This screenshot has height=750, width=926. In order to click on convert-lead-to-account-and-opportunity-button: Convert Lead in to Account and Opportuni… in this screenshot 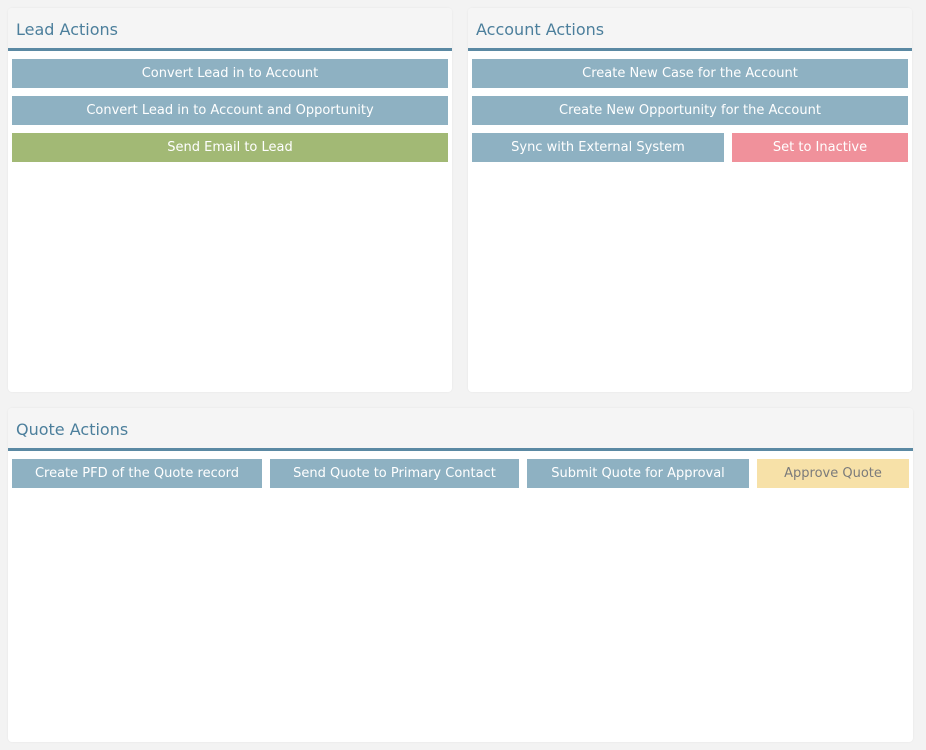, I will do `click(230, 110)`.